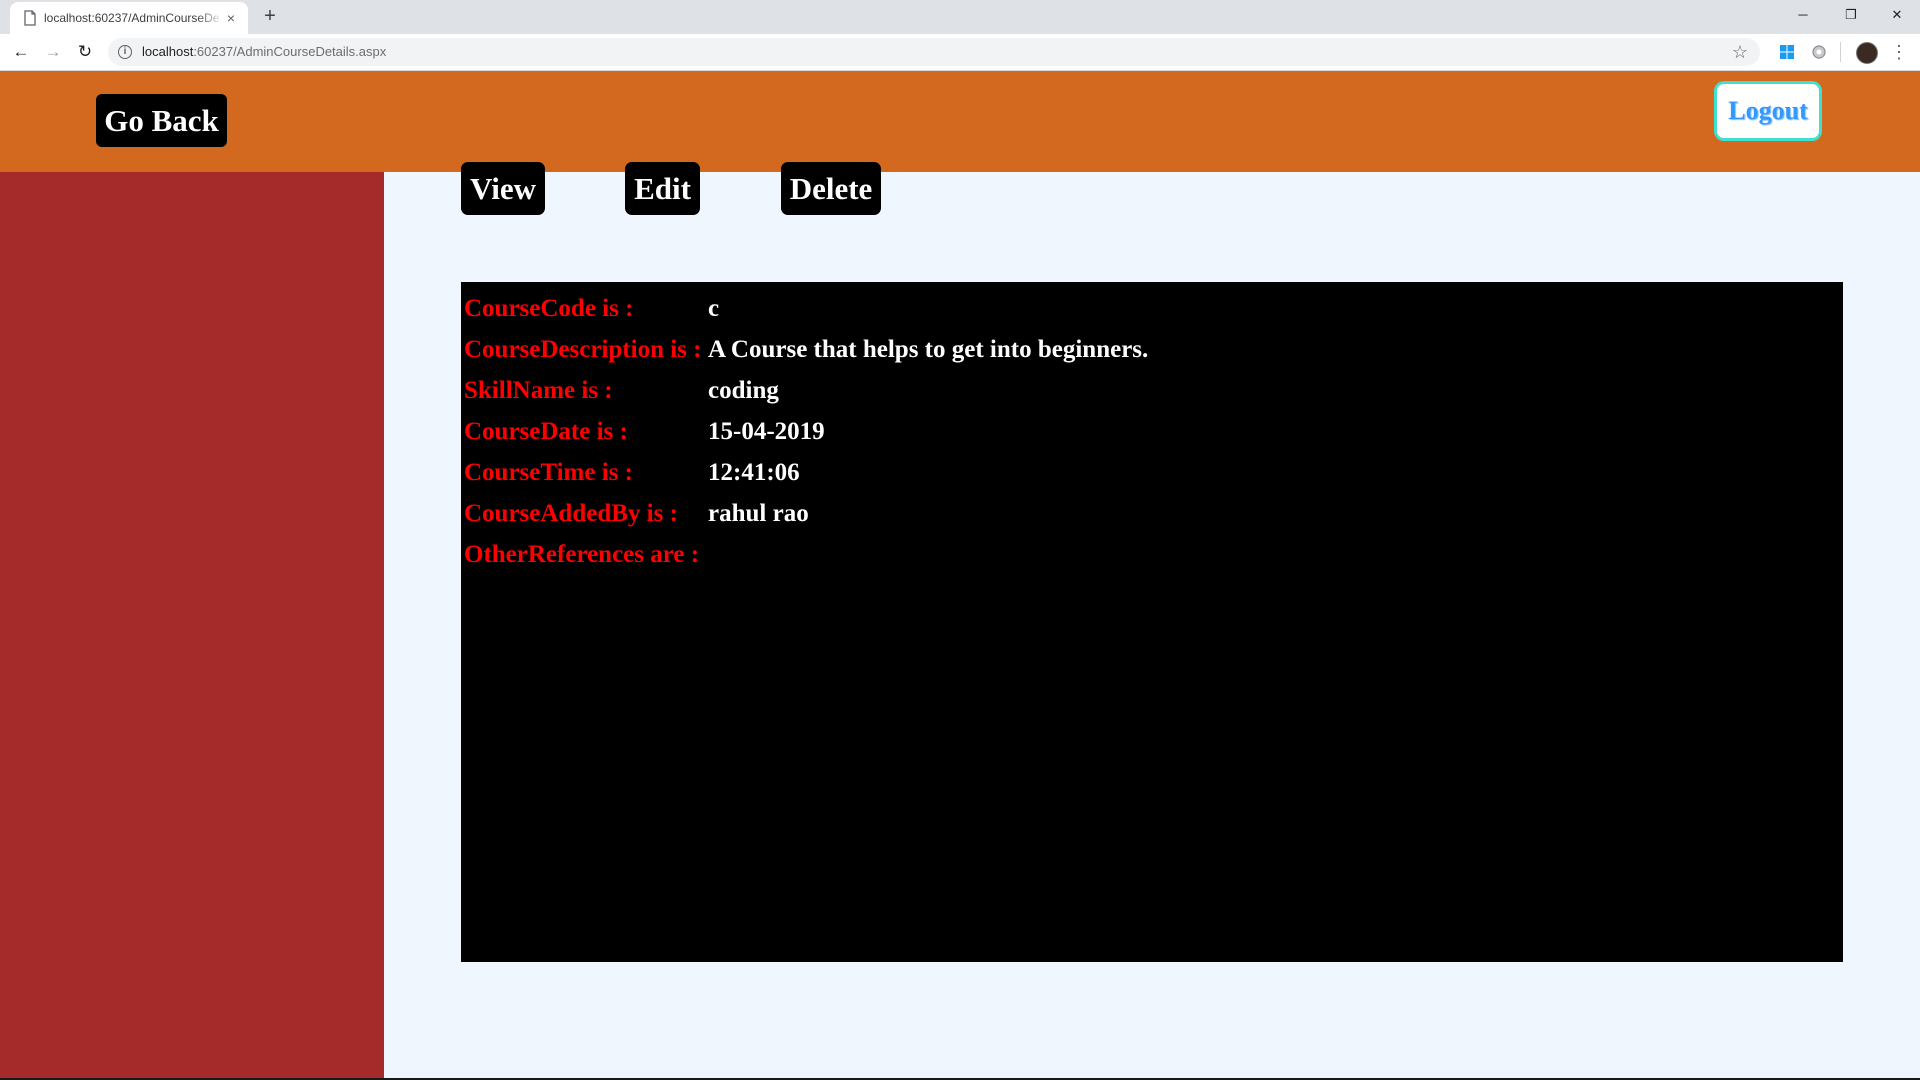 The width and height of the screenshot is (1920, 1080). Describe the element at coordinates (1740, 52) in the screenshot. I see `star-icon: ☆` at that location.